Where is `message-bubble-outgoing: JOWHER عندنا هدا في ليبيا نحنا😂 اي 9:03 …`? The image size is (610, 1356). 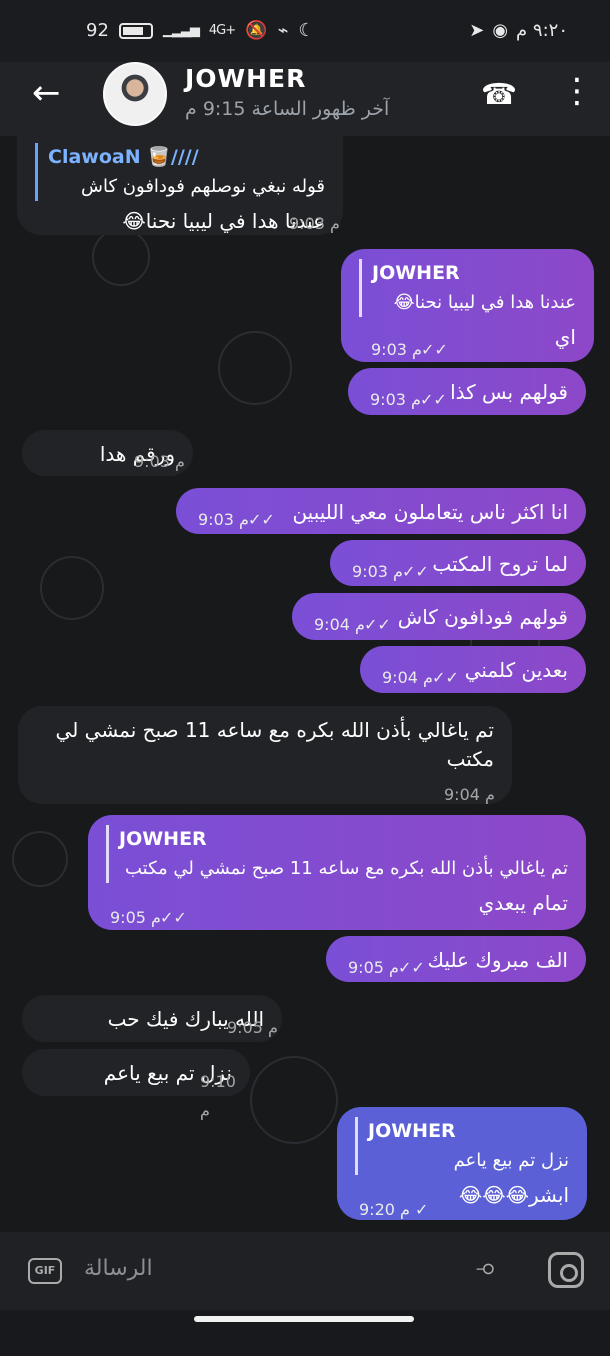
message-bubble-outgoing: JOWHER عندنا هدا في ليبيا نحنا😂 اي 9:03 … is located at coordinates (467, 305).